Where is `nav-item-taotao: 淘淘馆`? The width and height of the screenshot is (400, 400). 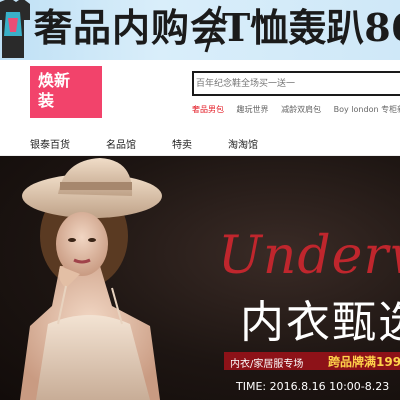 nav-item-taotao: 淘淘馆 is located at coordinates (243, 143).